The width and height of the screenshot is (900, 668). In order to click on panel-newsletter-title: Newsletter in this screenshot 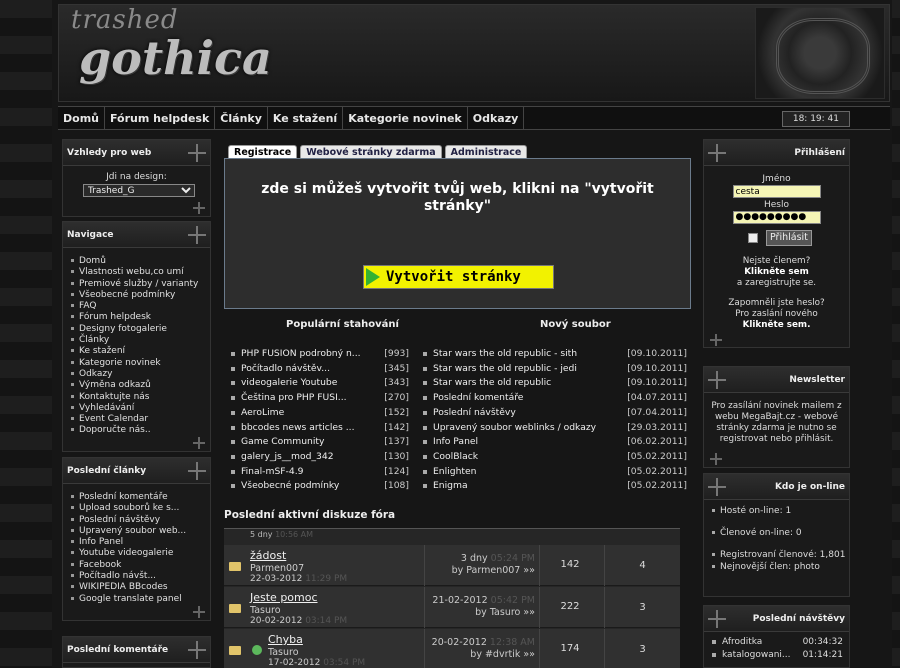, I will do `click(817, 380)`.